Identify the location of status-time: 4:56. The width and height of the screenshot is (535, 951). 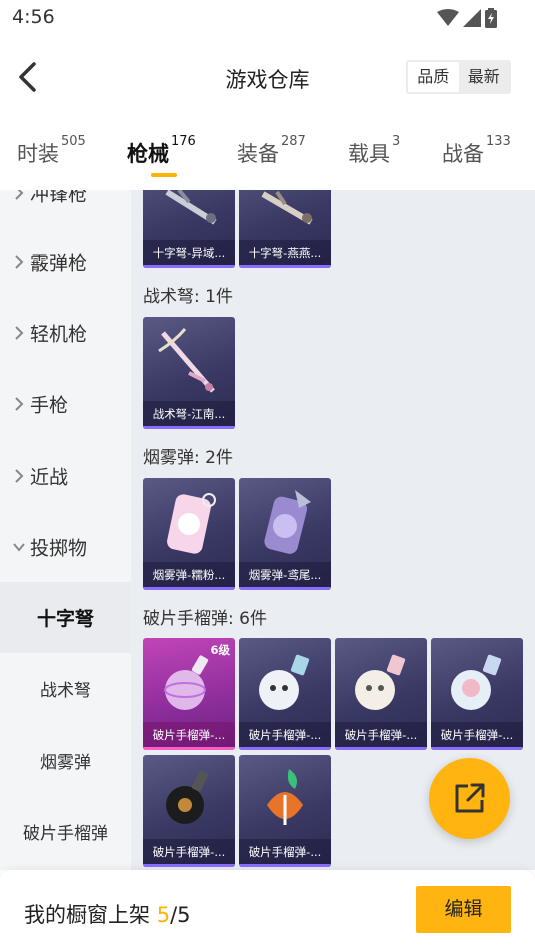
(33, 17).